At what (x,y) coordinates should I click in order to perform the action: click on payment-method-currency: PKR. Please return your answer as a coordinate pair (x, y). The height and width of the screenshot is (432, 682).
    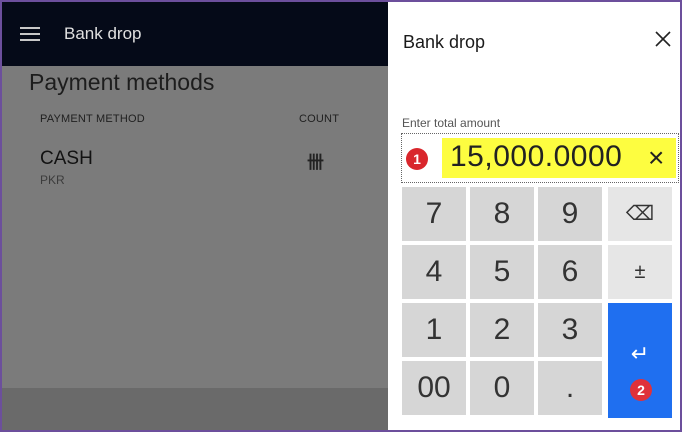
    Looking at the image, I should click on (52, 180).